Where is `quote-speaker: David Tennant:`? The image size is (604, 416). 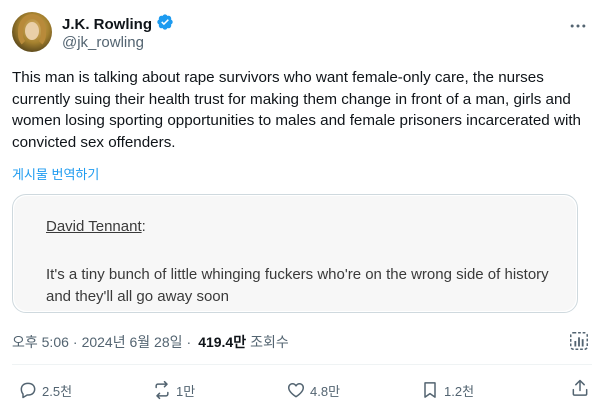
quote-speaker: David Tennant: is located at coordinates (96, 226).